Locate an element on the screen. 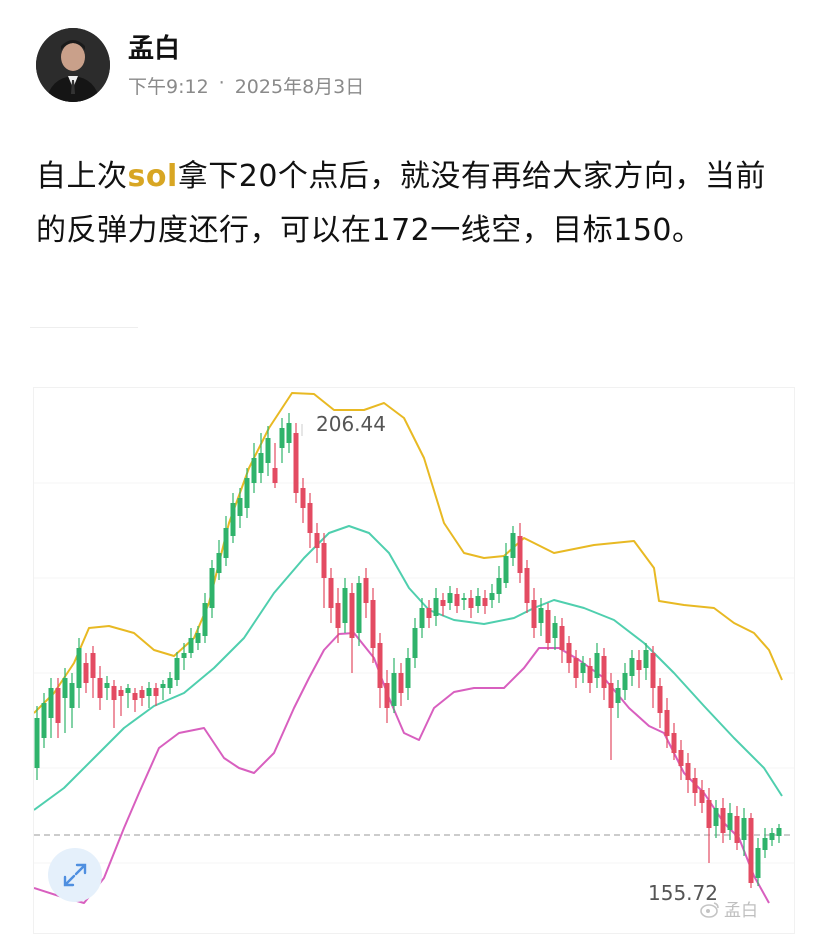  post-timestamp: 下午9:12 · 2025年8月3日 is located at coordinates (246, 85).